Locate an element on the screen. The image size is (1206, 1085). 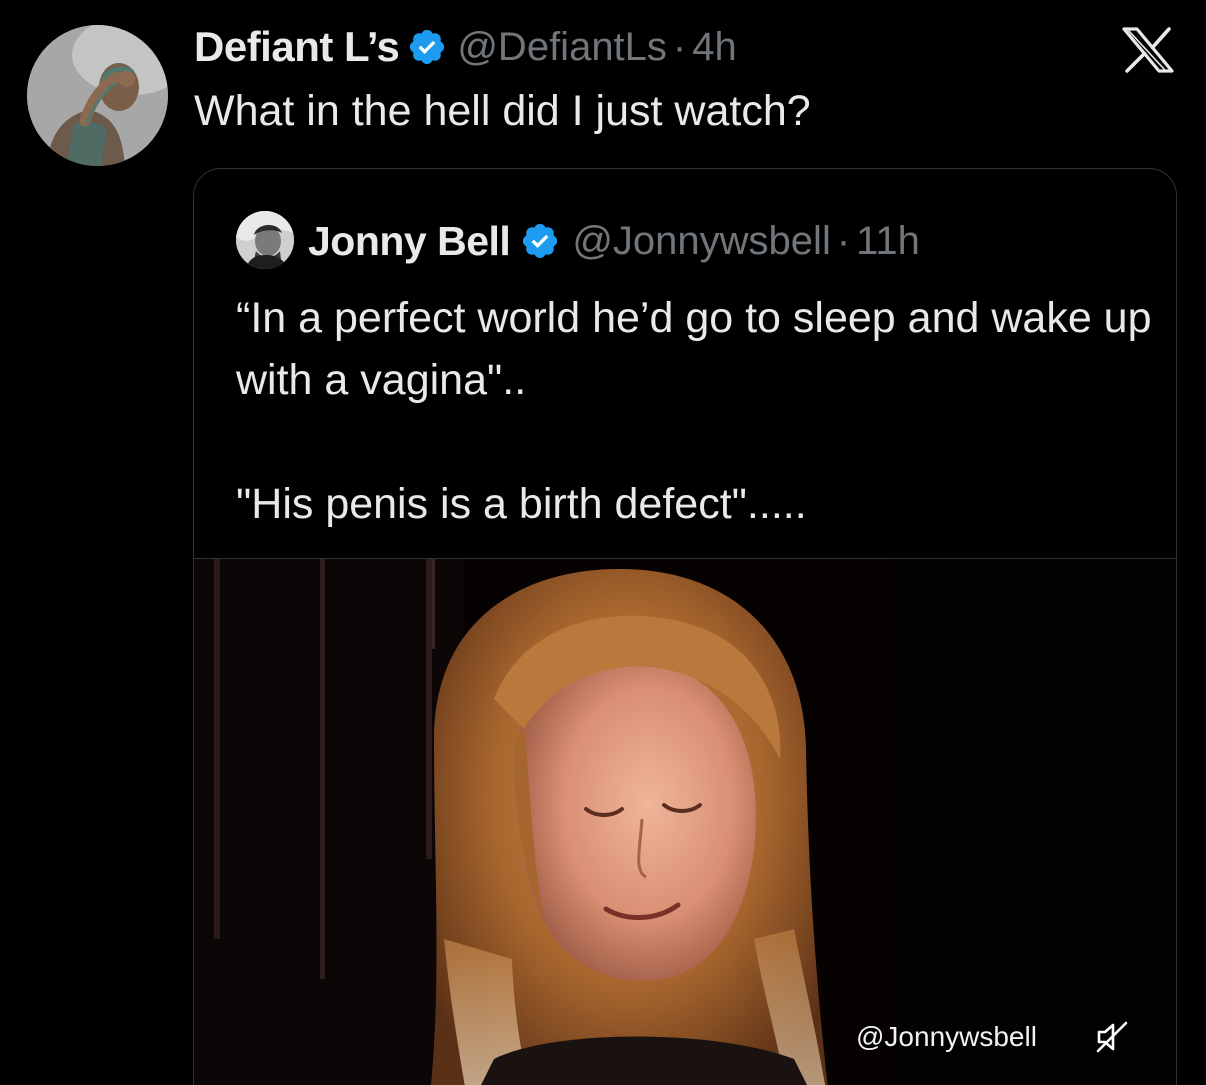
x-logo-icon is located at coordinates (1148, 50).